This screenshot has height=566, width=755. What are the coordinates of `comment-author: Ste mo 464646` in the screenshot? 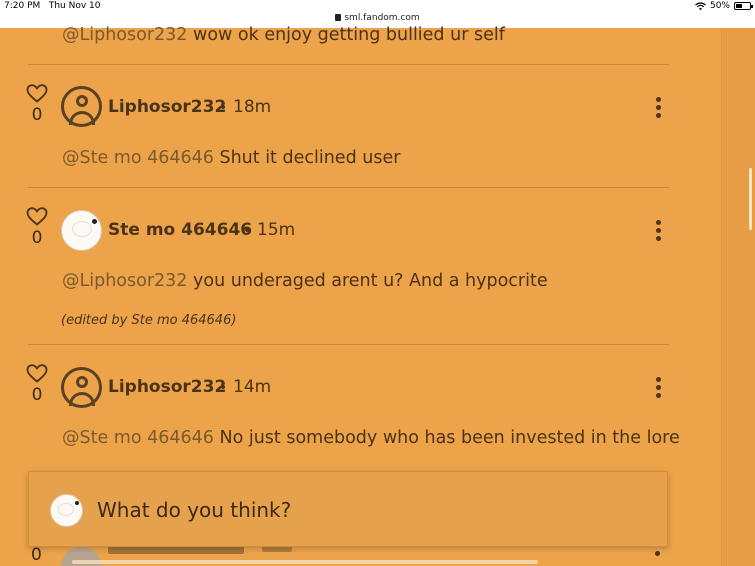 It's located at (180, 230).